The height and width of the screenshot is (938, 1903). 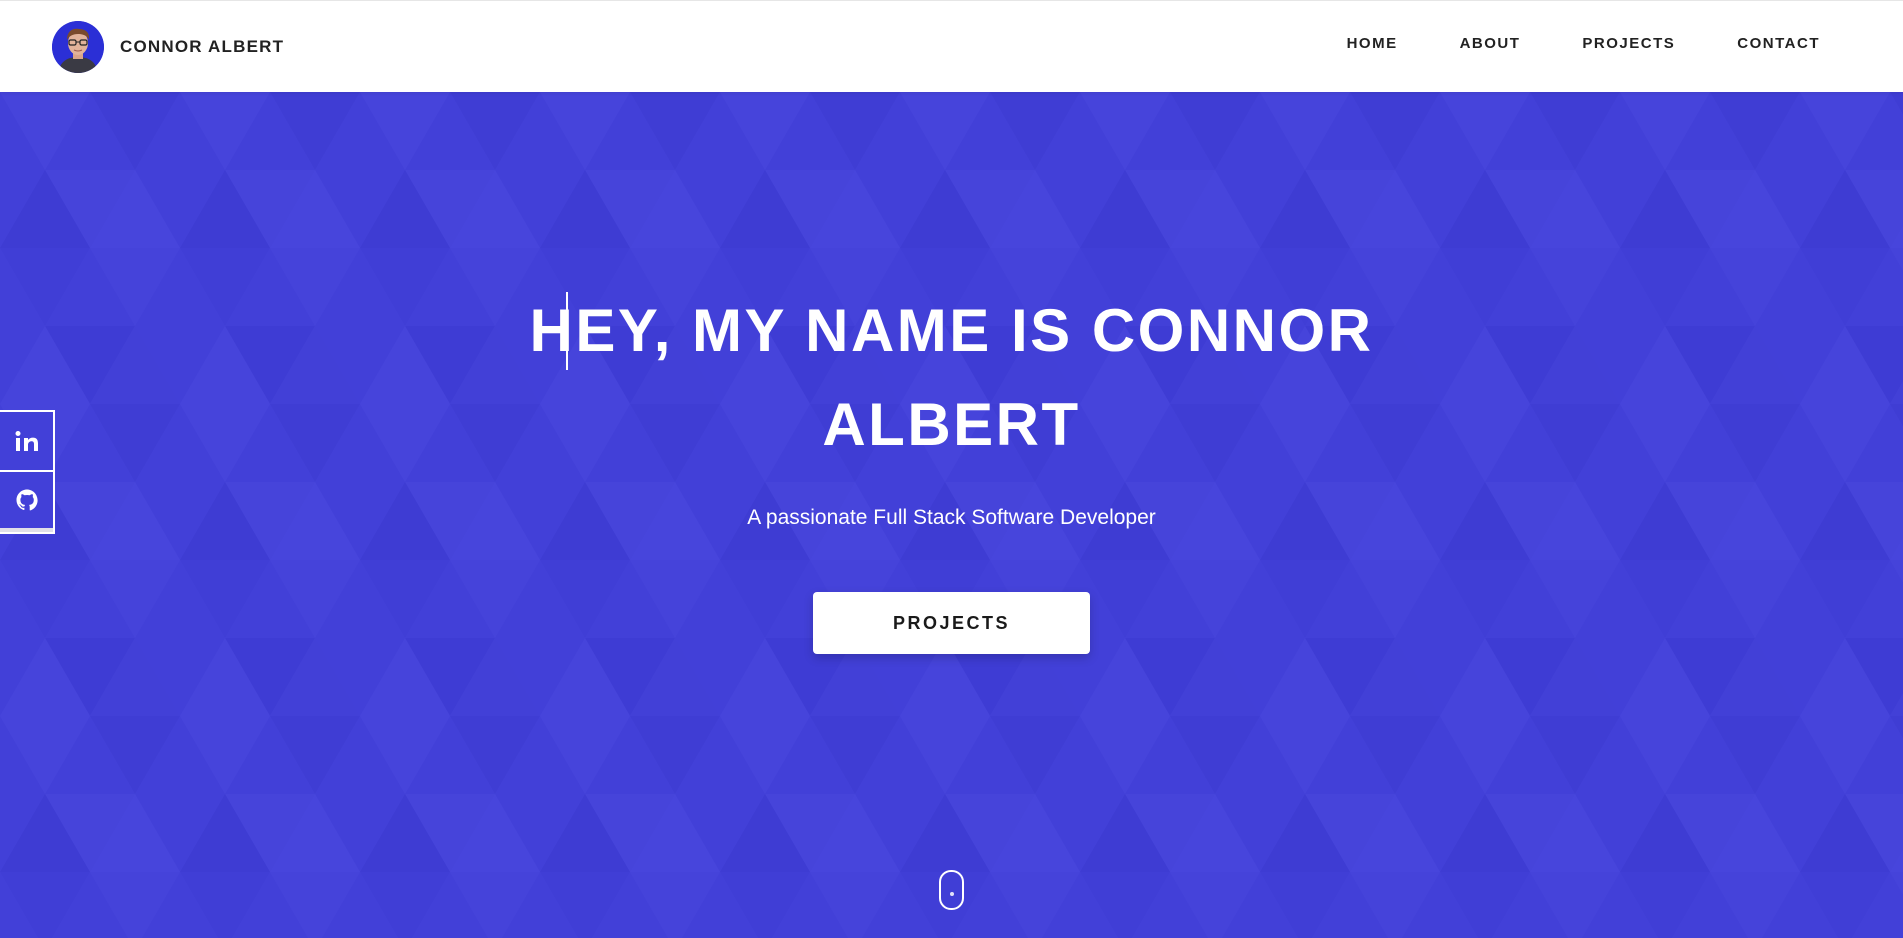 I want to click on avatar, so click(x=78, y=47).